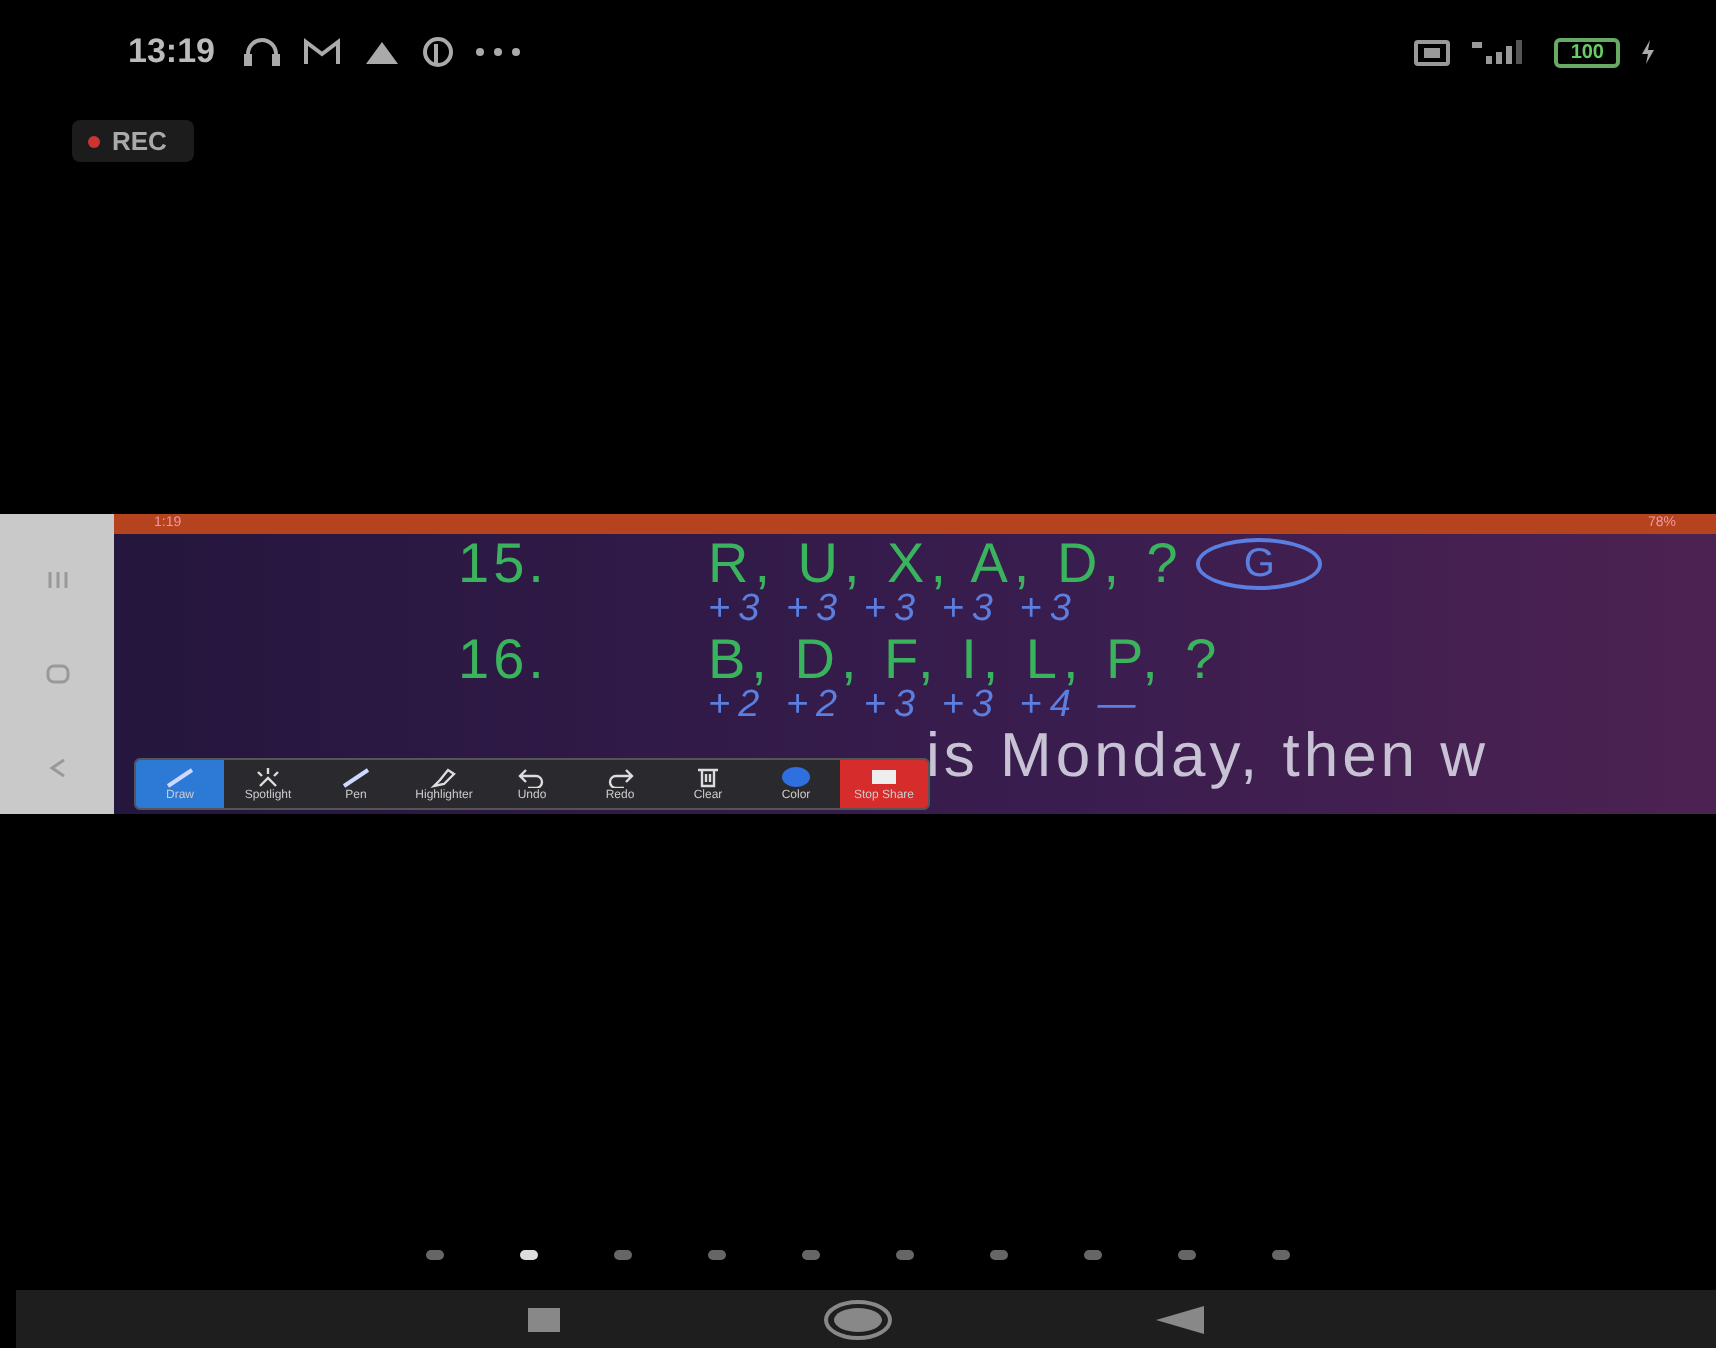 The height and width of the screenshot is (1348, 1716). I want to click on stop-share-icon, so click(884, 777).